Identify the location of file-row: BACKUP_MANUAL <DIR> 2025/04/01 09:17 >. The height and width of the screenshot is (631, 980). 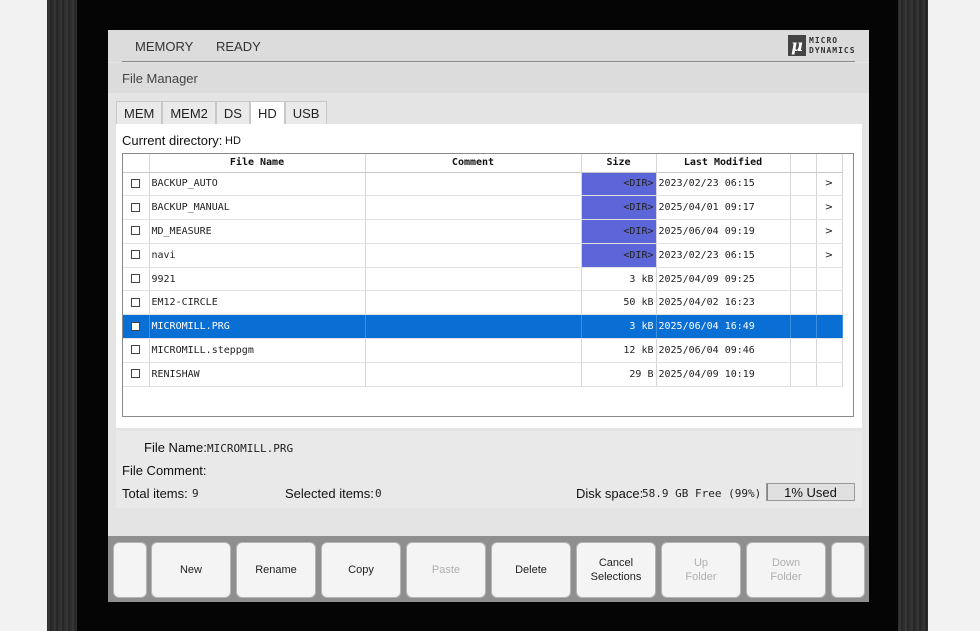
(483, 208).